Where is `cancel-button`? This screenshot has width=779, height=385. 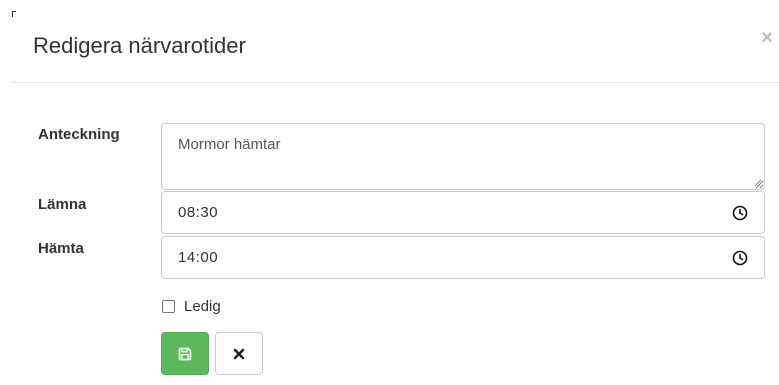
cancel-button is located at coordinates (239, 353).